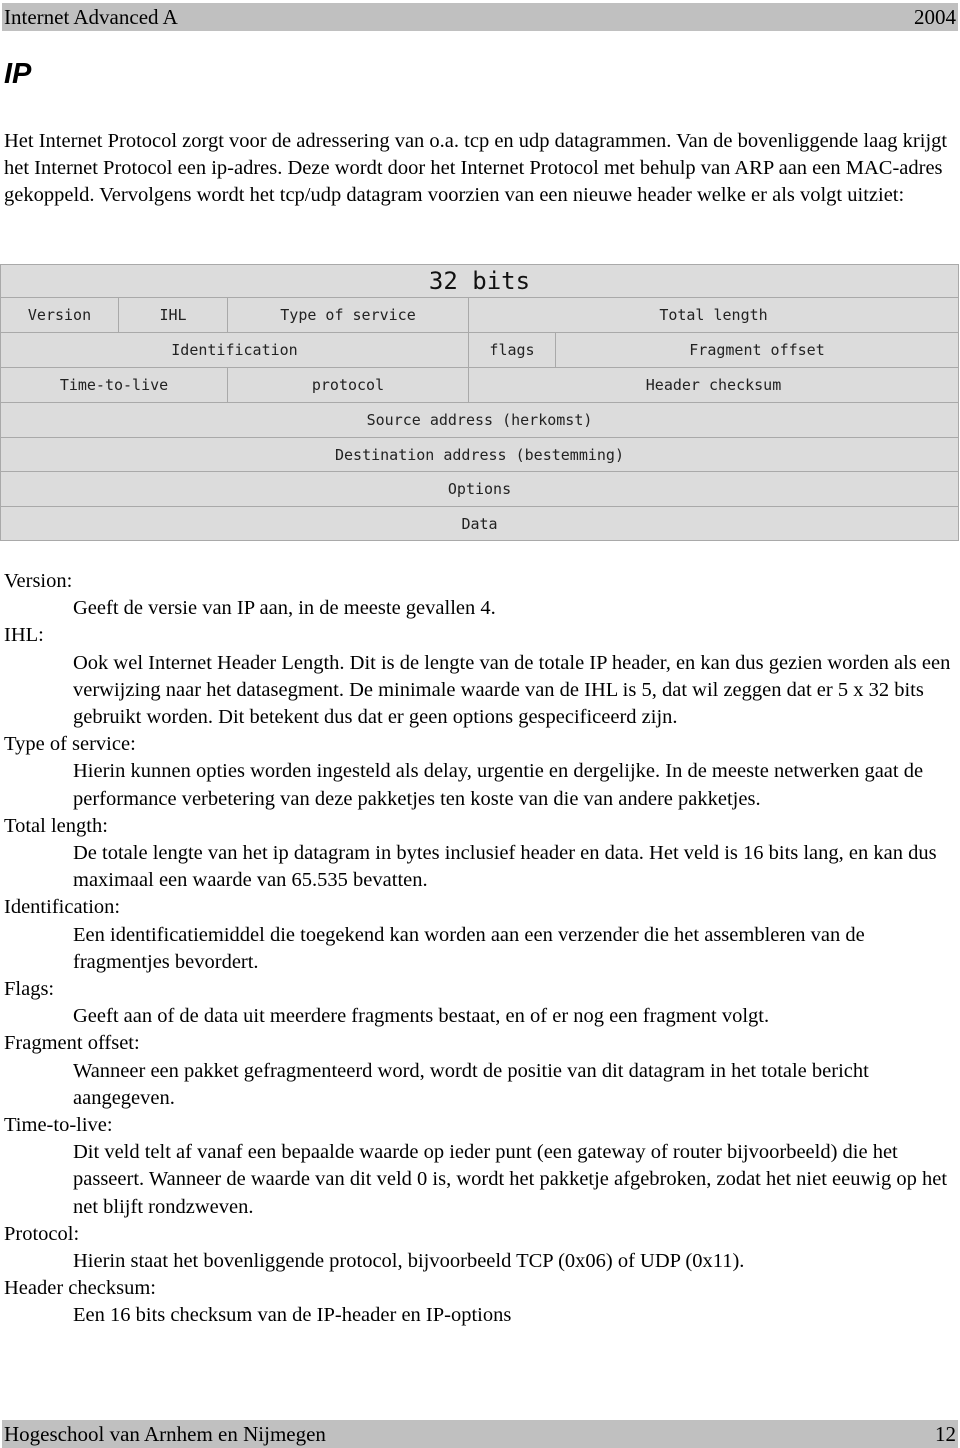 The image size is (960, 1448). Describe the element at coordinates (72, 1043) in the screenshot. I see `definition-term: Fragment offset:` at that location.